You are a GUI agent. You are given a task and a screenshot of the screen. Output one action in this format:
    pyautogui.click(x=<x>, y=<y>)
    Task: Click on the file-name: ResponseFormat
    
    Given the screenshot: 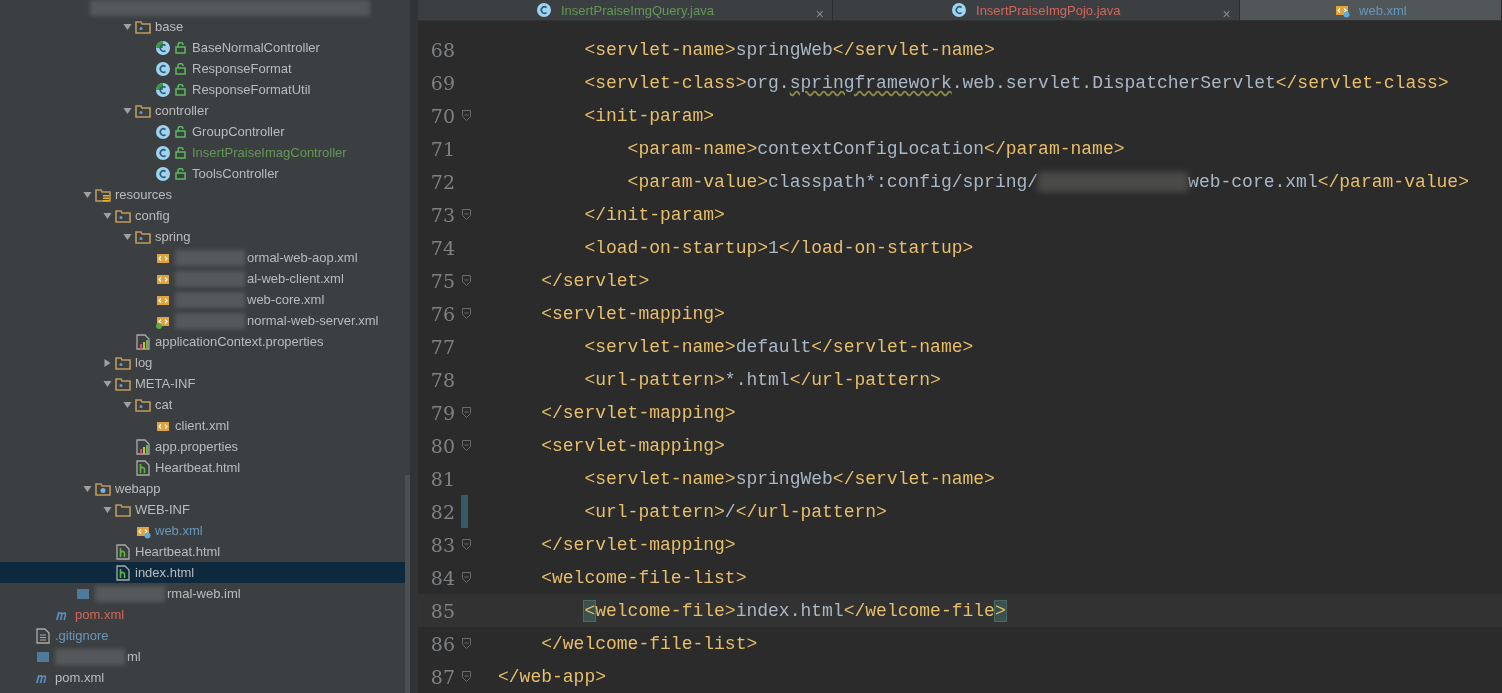 What is the action you would take?
    pyautogui.click(x=242, y=68)
    